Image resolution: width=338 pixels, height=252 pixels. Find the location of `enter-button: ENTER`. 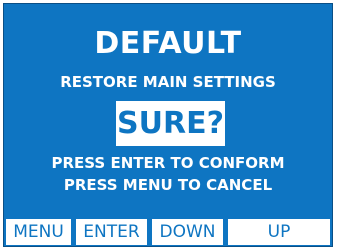

enter-button: ENTER is located at coordinates (111, 232).